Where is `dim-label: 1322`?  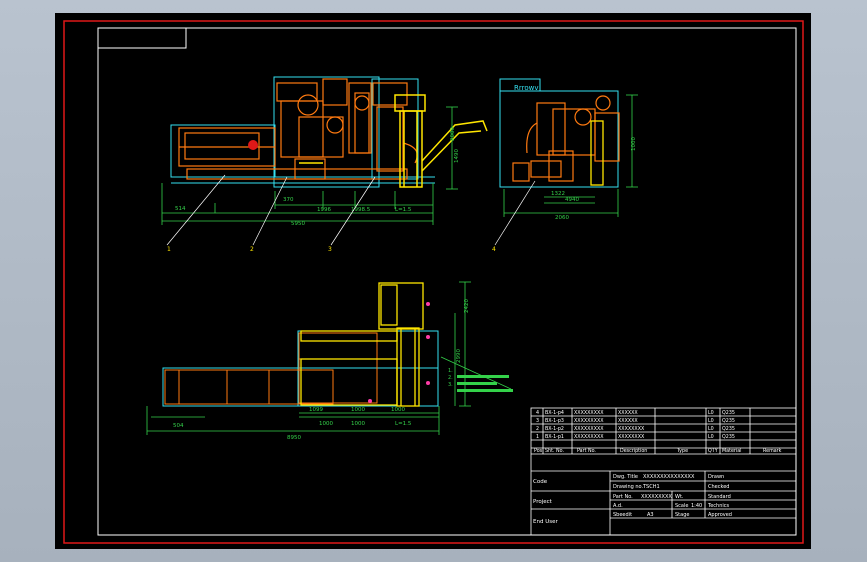
dim-label: 1322 is located at coordinates (558, 194).